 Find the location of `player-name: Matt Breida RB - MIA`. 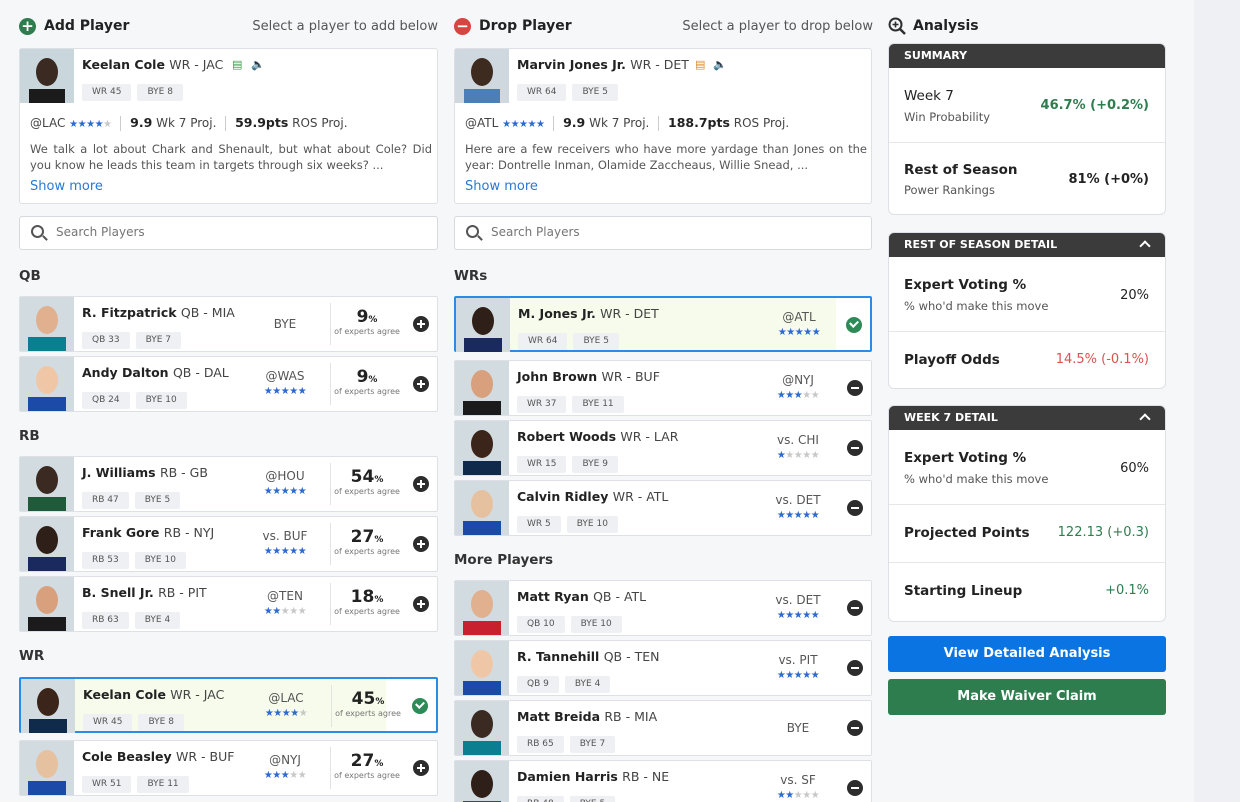

player-name: Matt Breida RB - MIA is located at coordinates (587, 716).